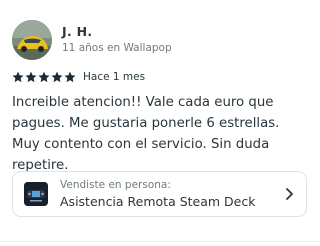 The image size is (320, 246). I want to click on rating-row: Hace 1 mes, so click(78, 77).